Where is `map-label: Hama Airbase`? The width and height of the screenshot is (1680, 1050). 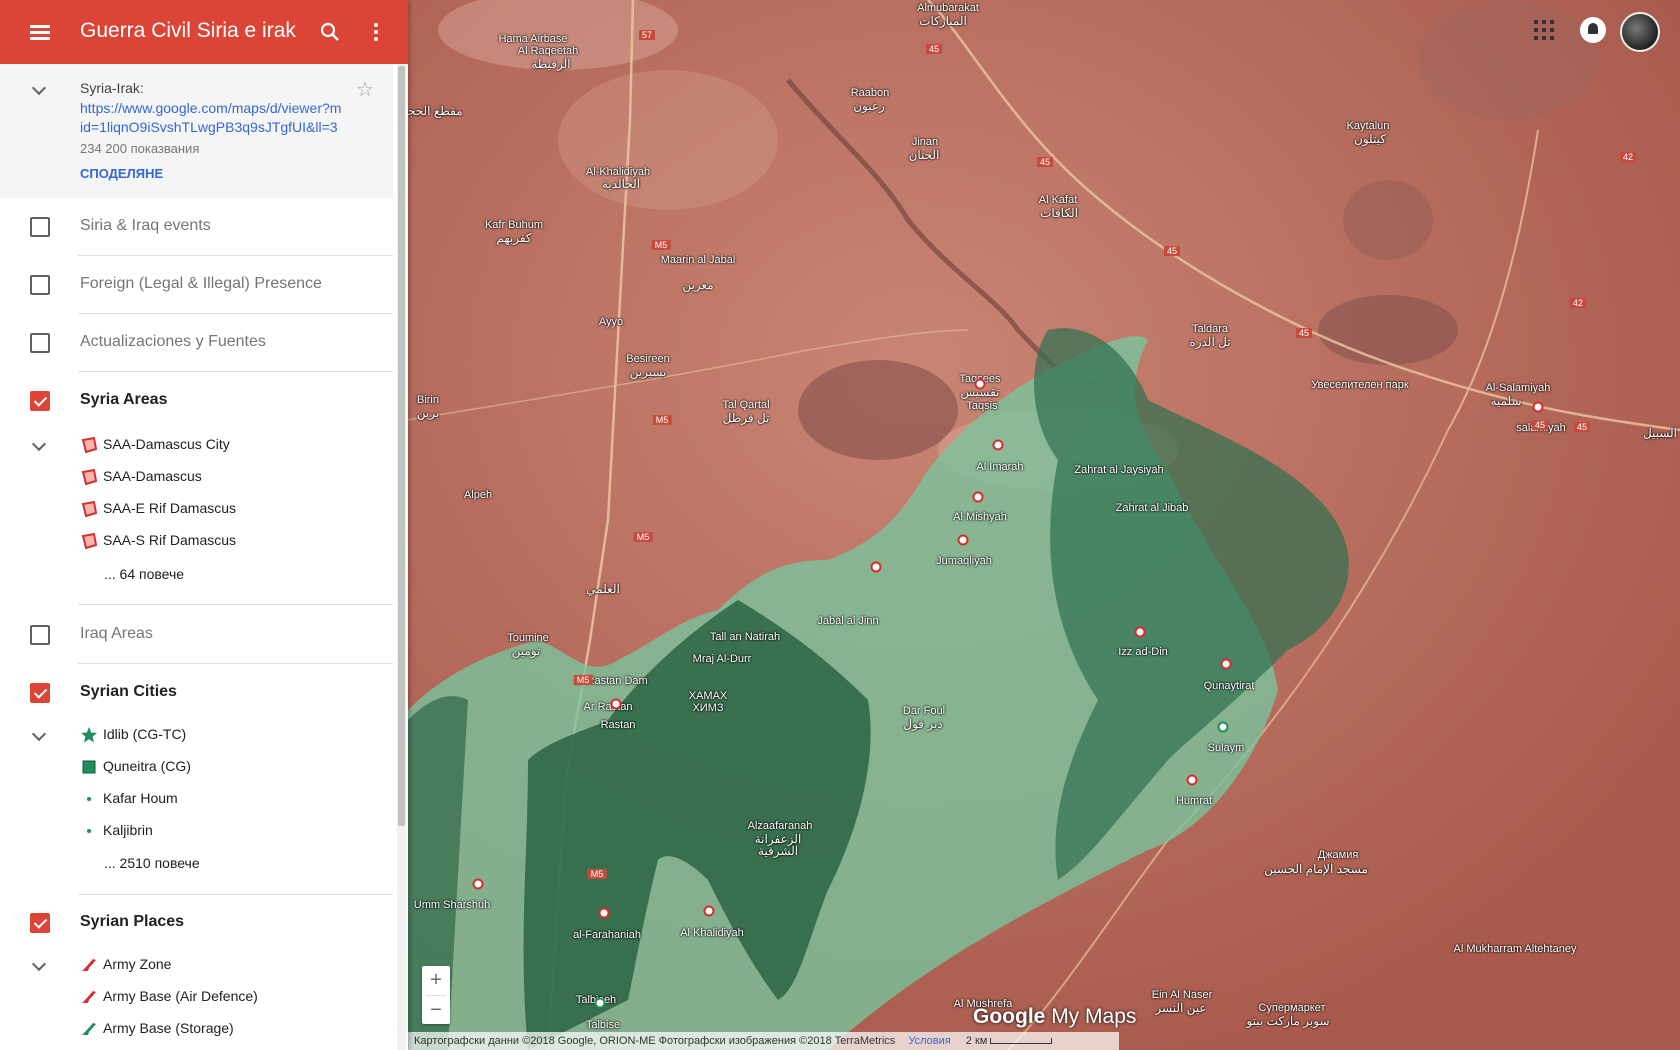
map-label: Hama Airbase is located at coordinates (533, 39).